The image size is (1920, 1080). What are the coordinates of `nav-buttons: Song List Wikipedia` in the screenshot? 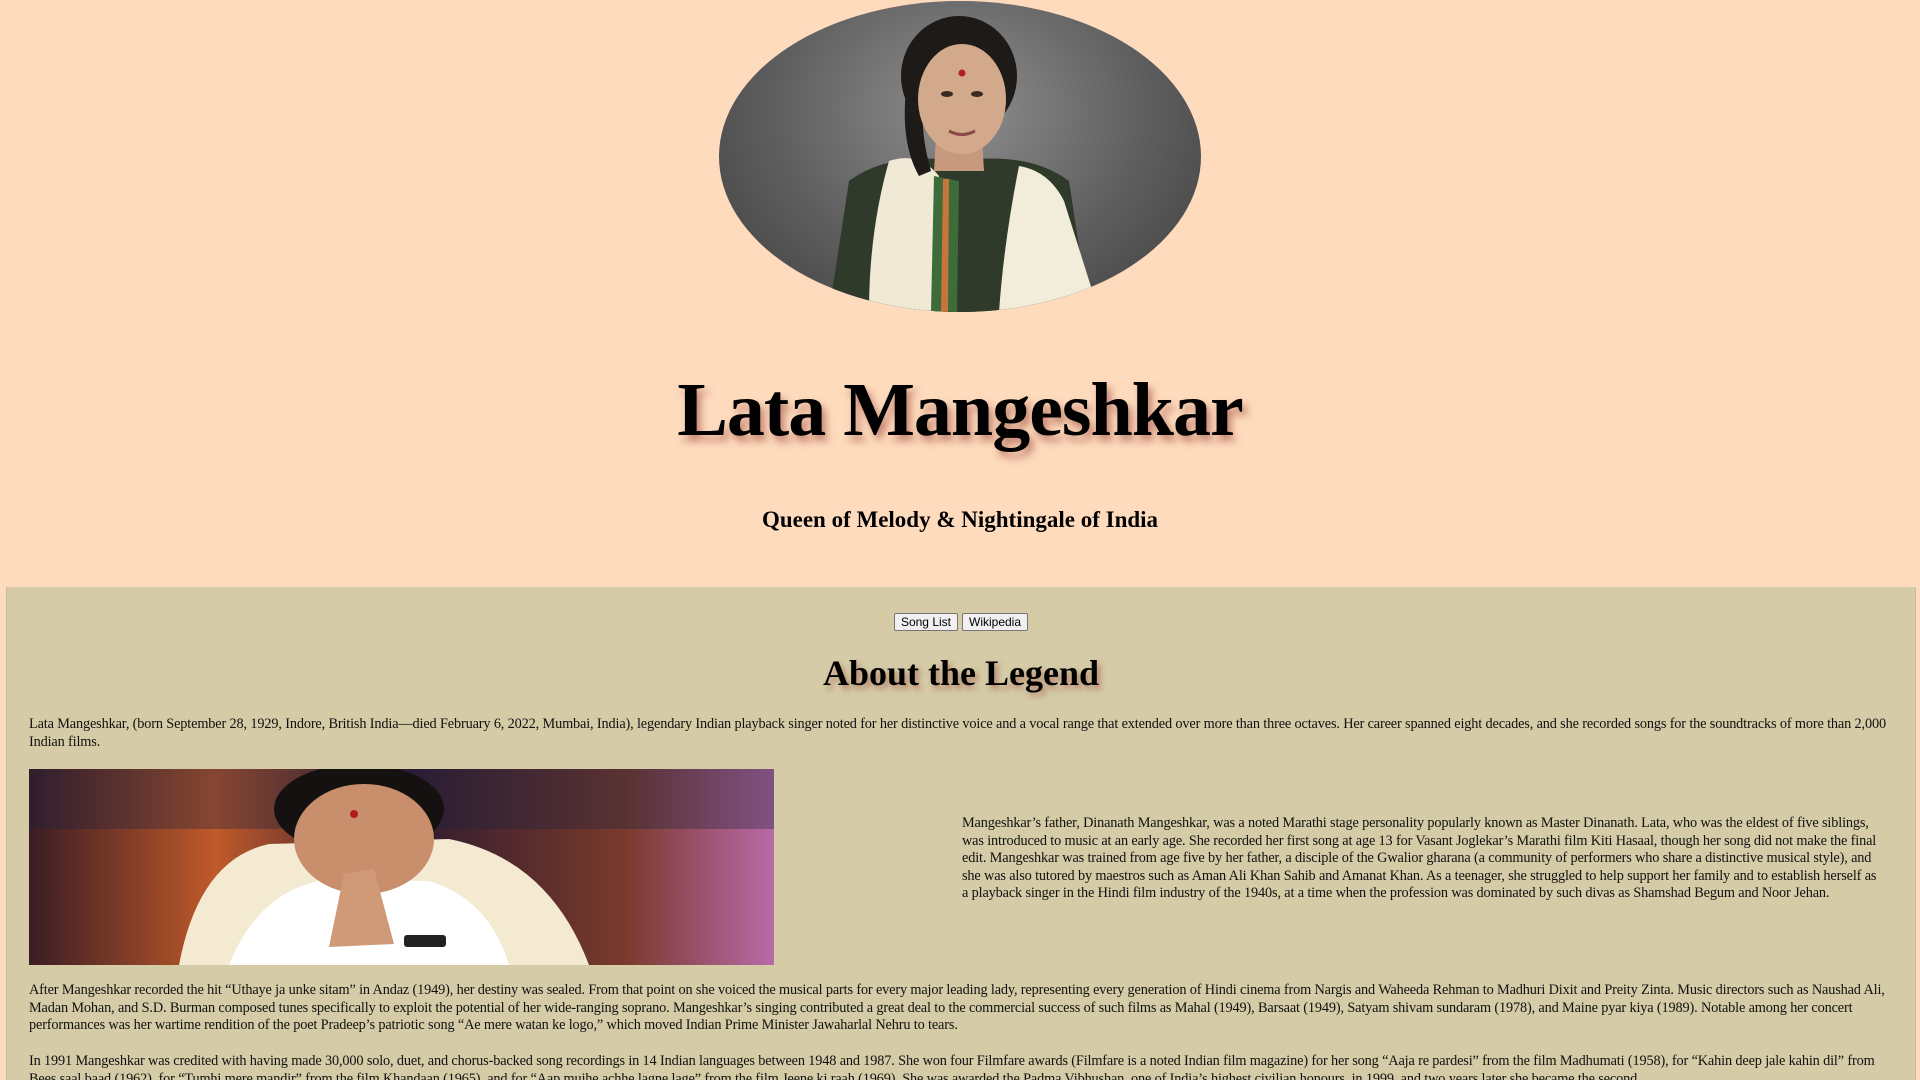 It's located at (961, 622).